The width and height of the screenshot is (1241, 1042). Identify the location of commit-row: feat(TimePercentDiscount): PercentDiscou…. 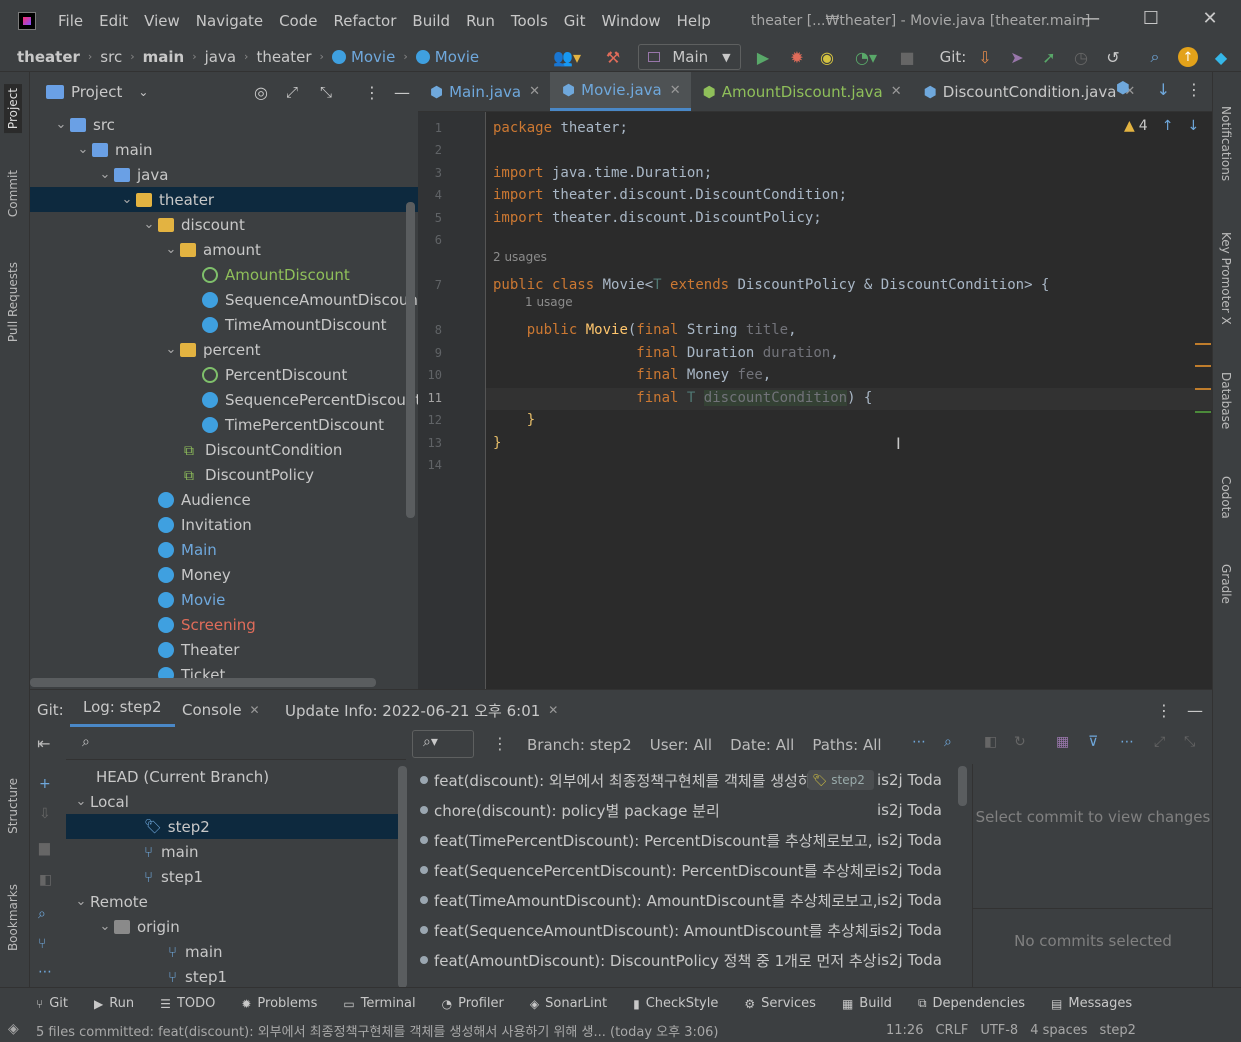
(686, 840).